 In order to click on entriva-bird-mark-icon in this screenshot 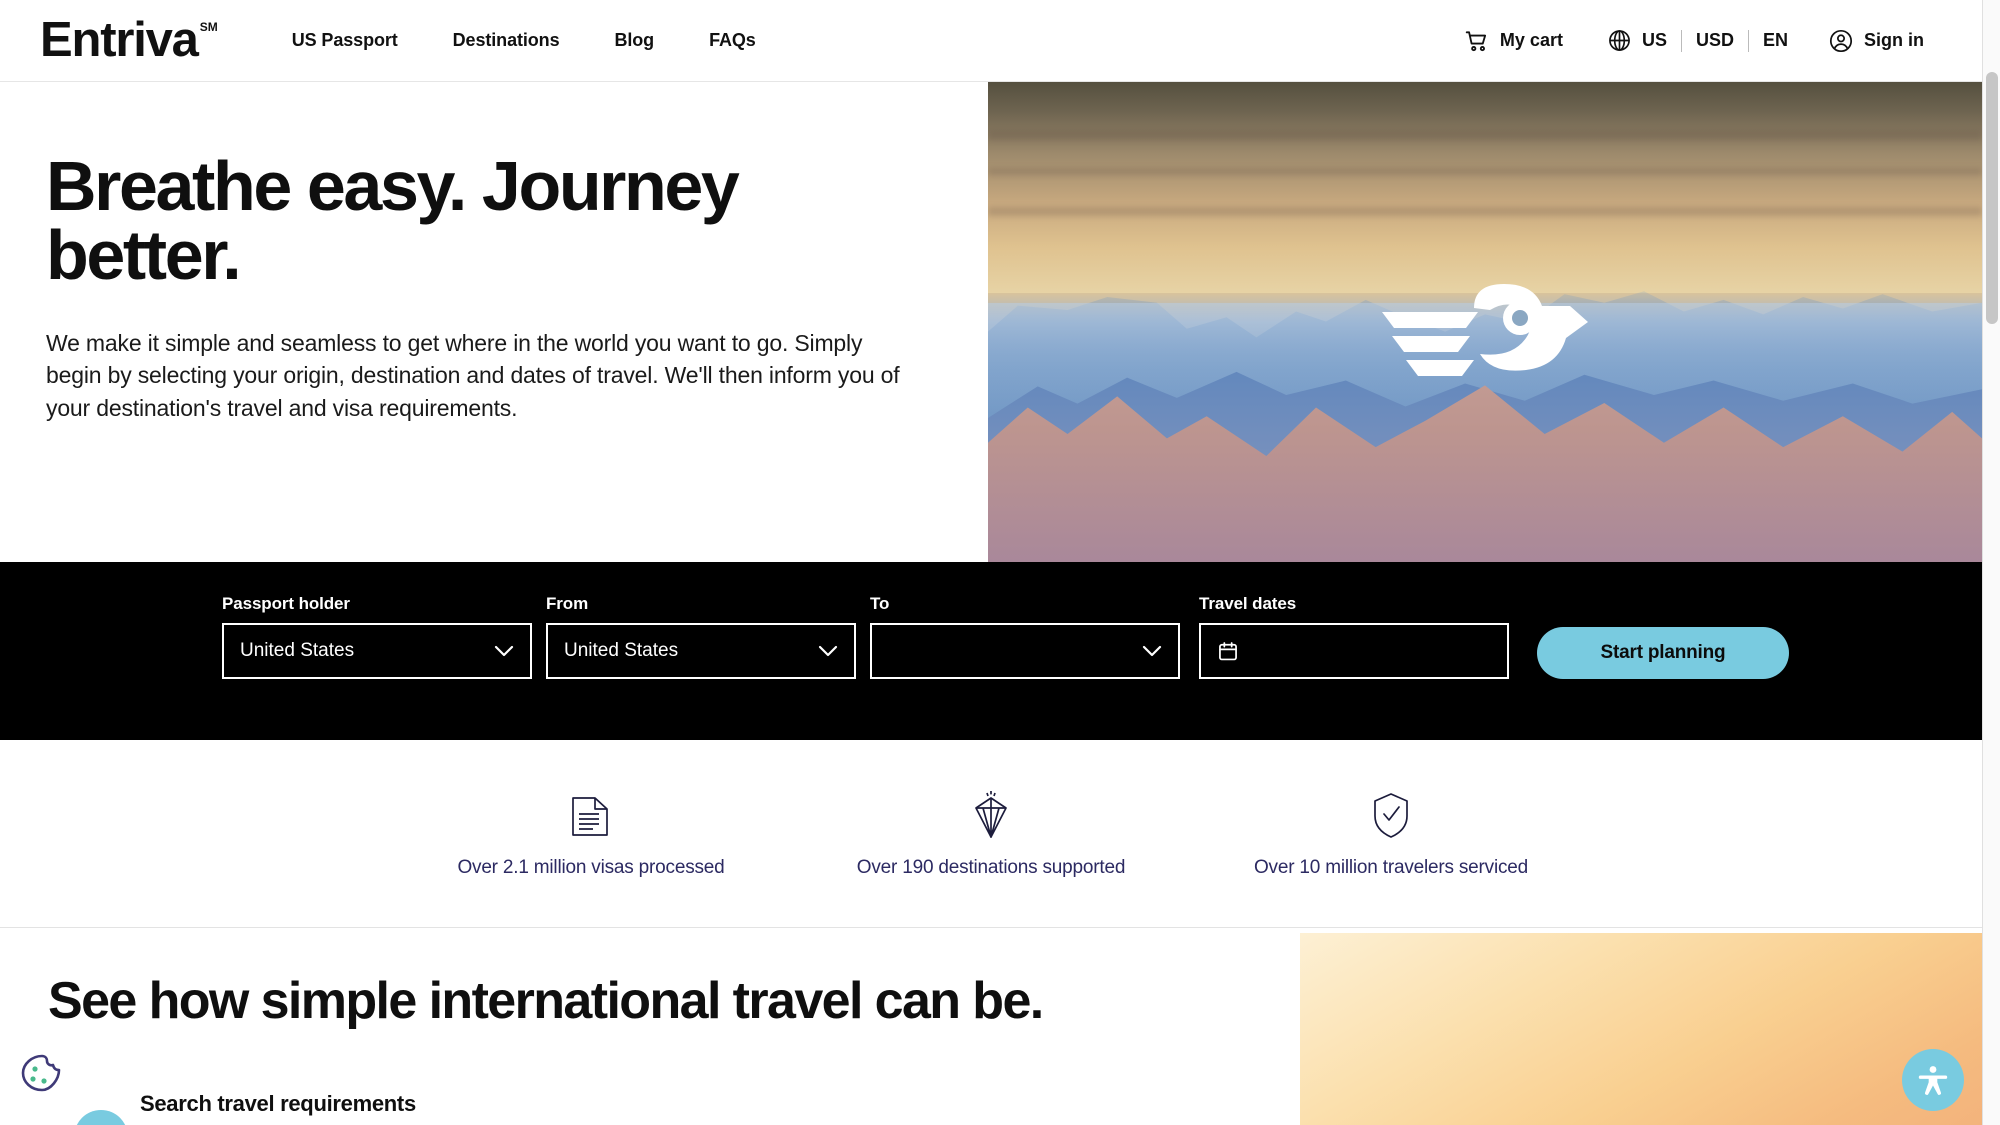, I will do `click(1485, 329)`.